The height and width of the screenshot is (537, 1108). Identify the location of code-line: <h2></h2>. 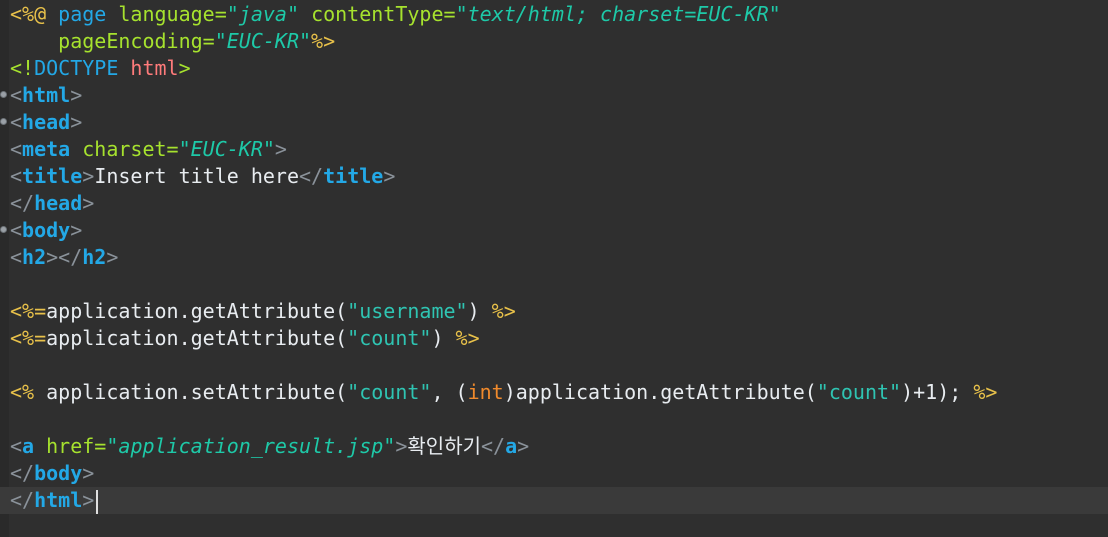
(559, 257).